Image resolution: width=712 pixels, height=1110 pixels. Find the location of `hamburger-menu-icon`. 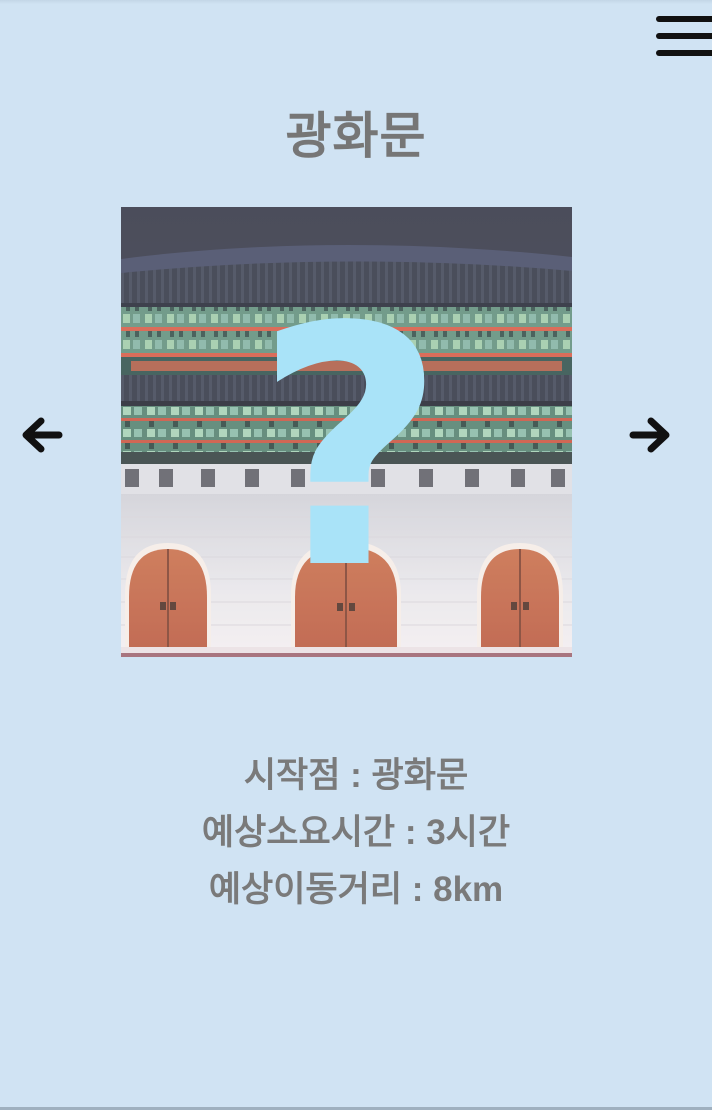

hamburger-menu-icon is located at coordinates (681, 38).